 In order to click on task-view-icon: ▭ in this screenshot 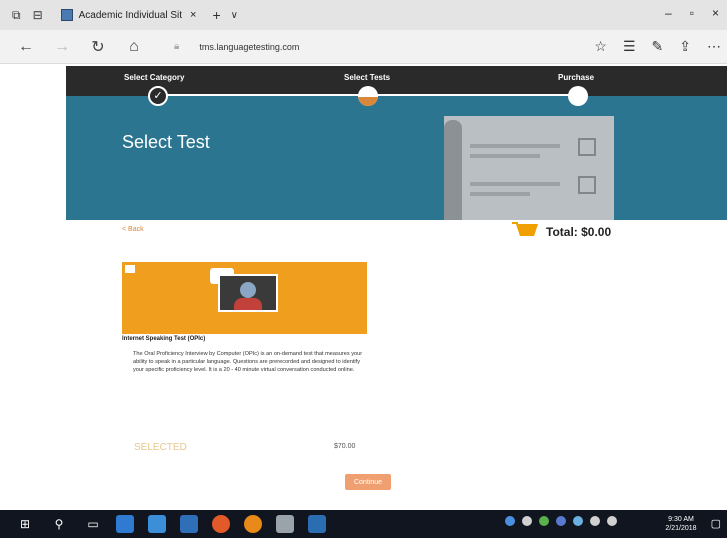, I will do `click(93, 524)`.